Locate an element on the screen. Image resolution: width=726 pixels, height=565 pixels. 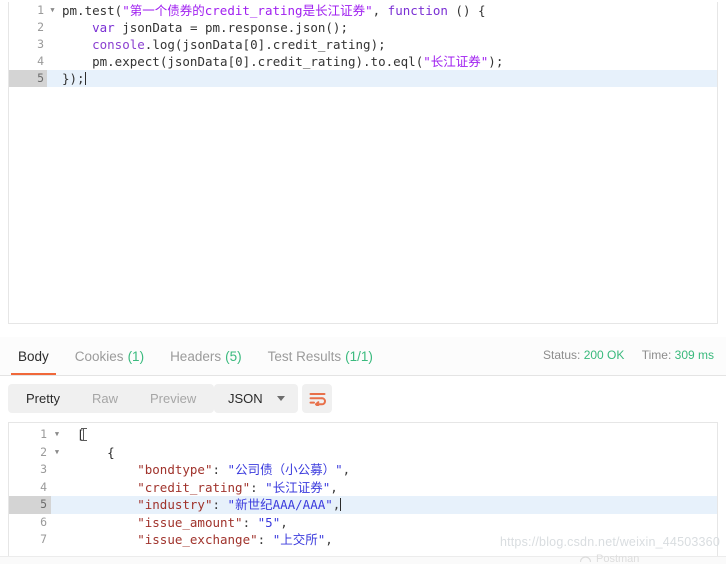
line-number: 3 is located at coordinates (40, 44).